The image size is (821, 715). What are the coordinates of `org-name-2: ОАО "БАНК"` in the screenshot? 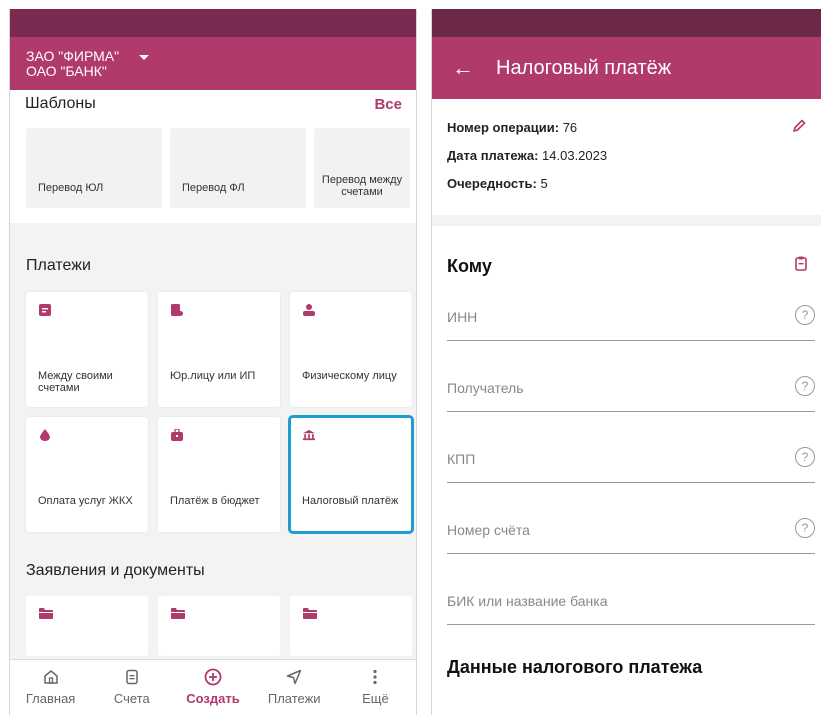 It's located at (66, 71).